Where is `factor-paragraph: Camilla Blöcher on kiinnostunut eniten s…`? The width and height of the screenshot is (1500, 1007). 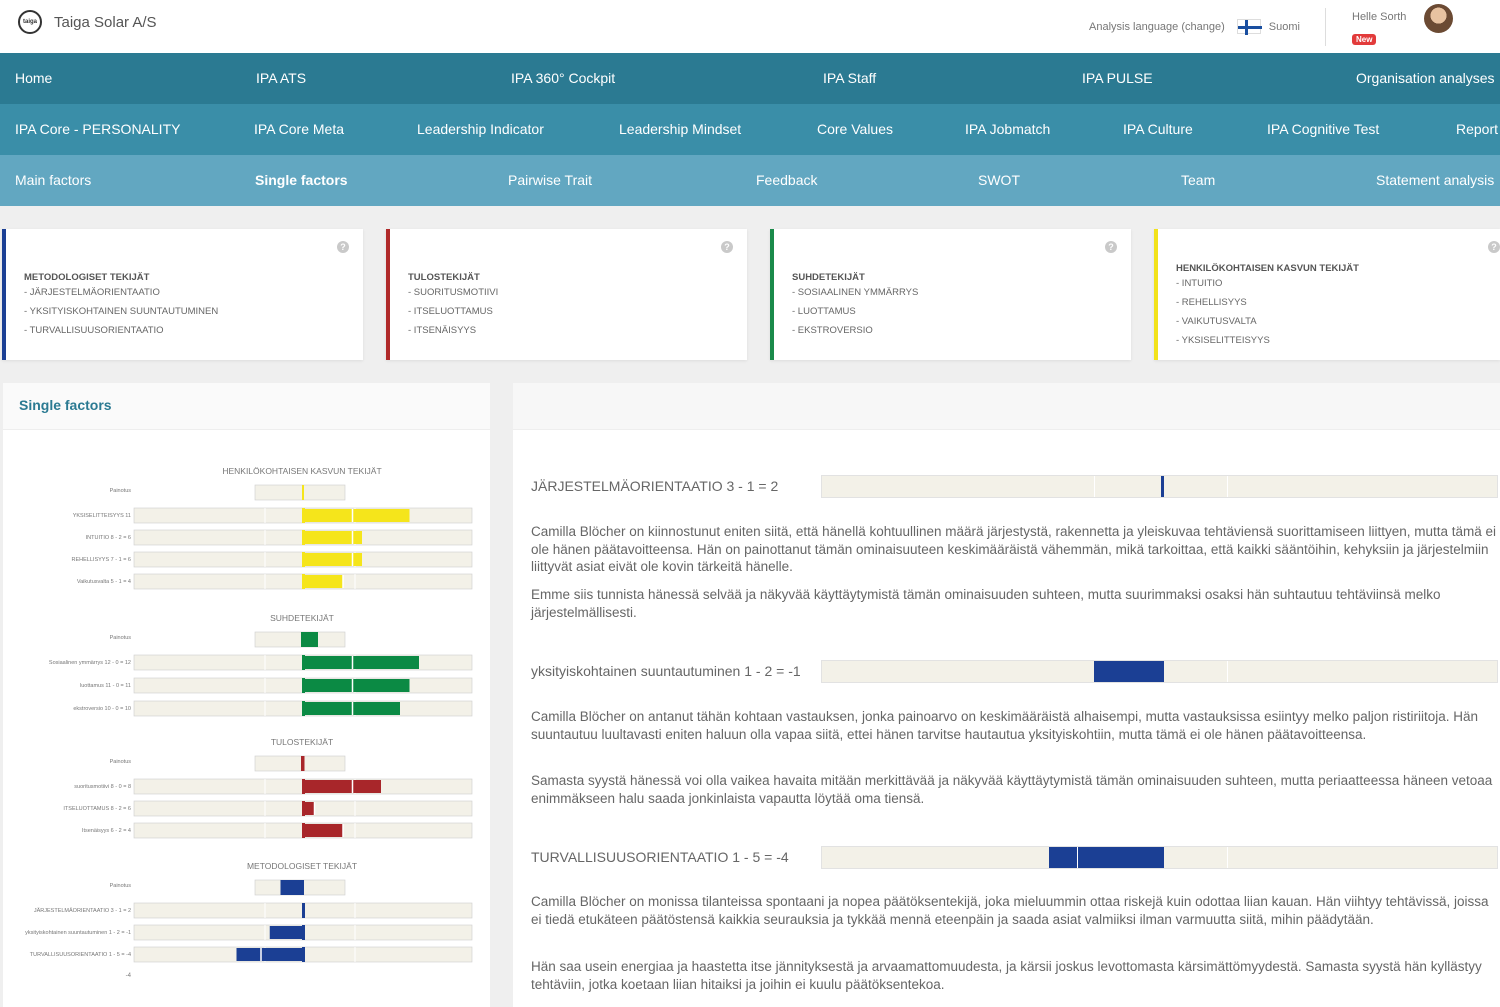
factor-paragraph: Camilla Blöcher on kiinnostunut eniten s… is located at coordinates (1014, 549).